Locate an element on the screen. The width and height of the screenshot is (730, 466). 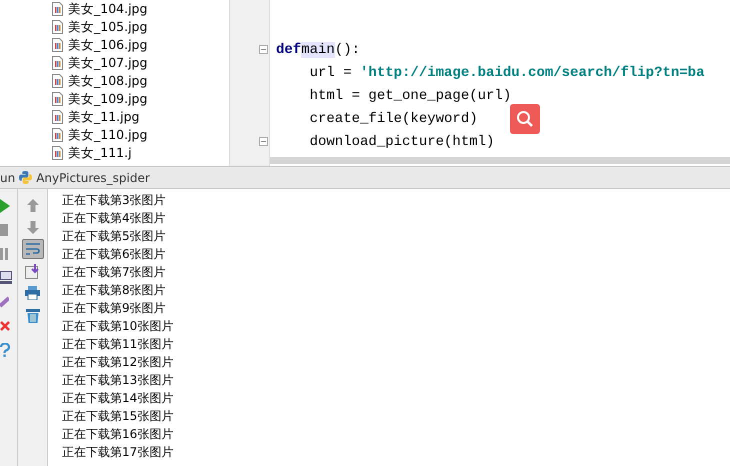
console-line: 正在下载第17张图片 is located at coordinates (118, 452).